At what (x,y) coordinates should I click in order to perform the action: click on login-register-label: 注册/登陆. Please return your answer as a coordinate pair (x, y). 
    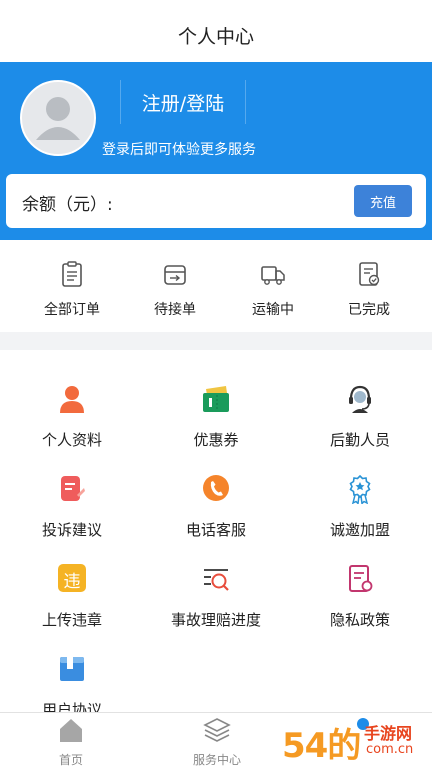
    Looking at the image, I should click on (183, 104).